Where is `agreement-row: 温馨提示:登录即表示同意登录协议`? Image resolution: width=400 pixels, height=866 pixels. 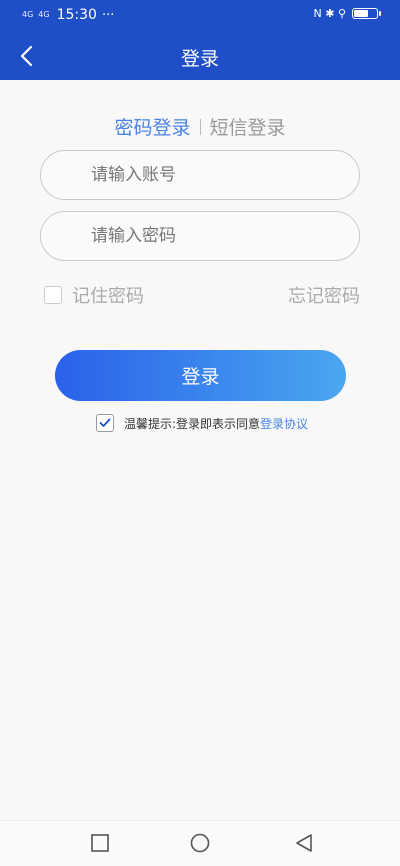 agreement-row: 温馨提示:登录即表示同意登录协议 is located at coordinates (202, 423).